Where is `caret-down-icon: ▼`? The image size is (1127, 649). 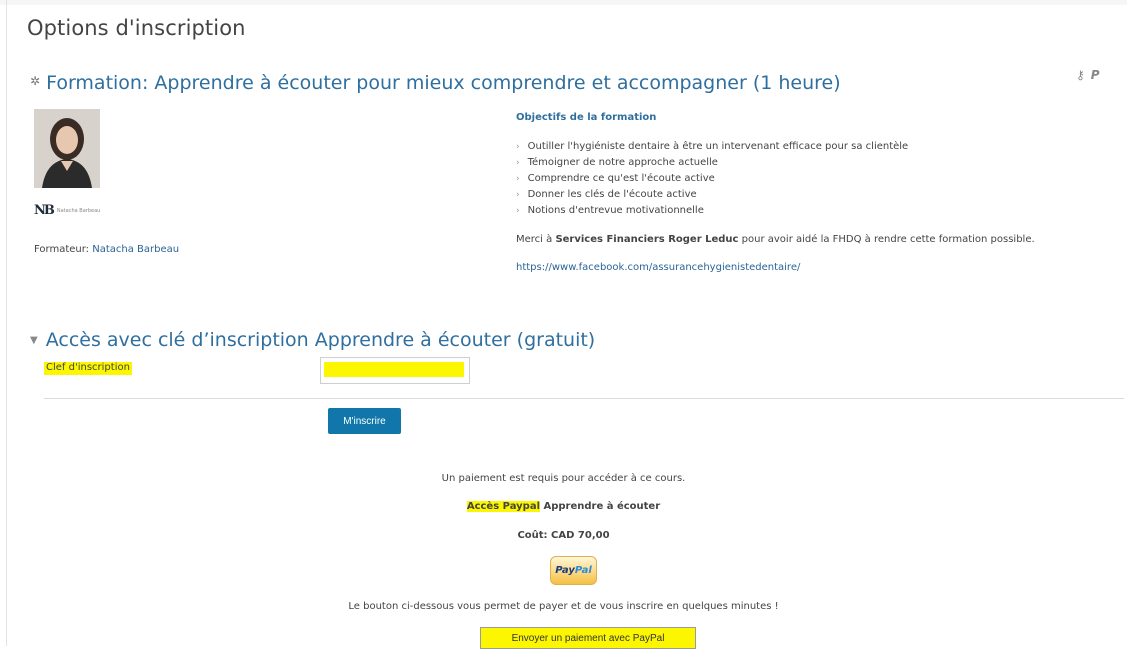 caret-down-icon: ▼ is located at coordinates (34, 340).